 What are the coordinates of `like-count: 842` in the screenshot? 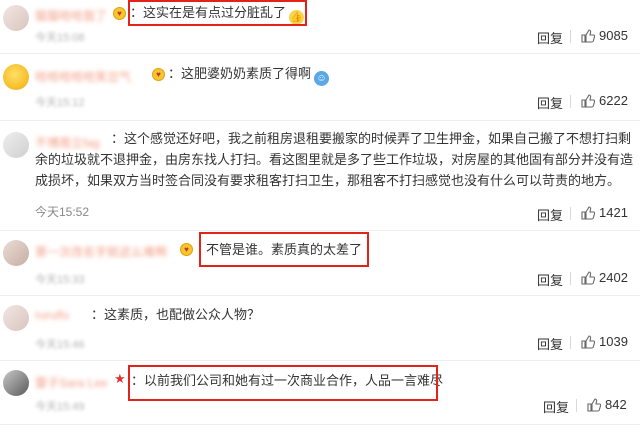 It's located at (616, 404).